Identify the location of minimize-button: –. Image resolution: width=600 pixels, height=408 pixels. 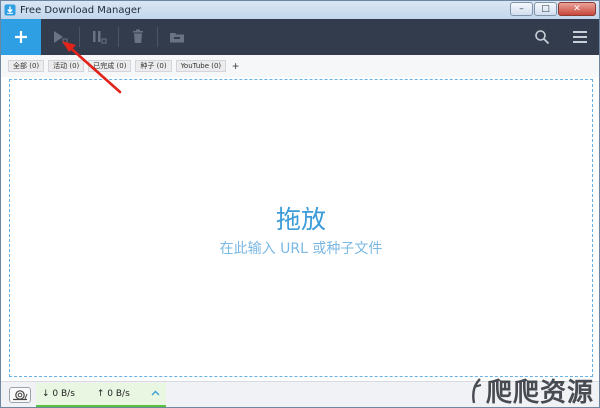
(521, 9).